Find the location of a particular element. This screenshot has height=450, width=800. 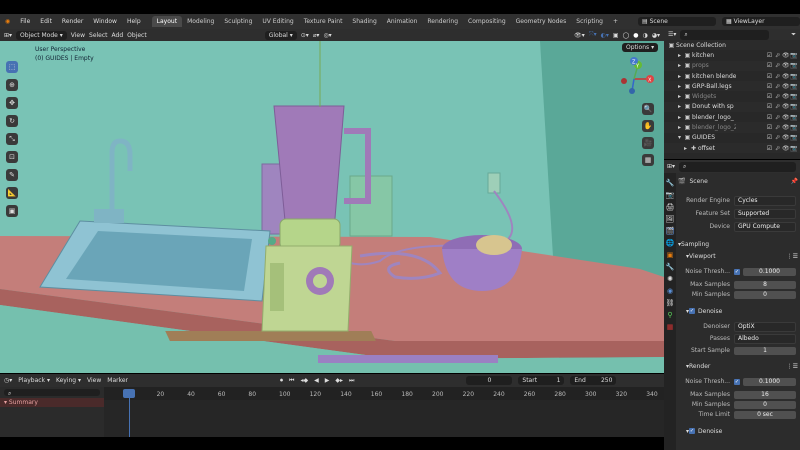

menu-marker: Marker is located at coordinates (117, 380).